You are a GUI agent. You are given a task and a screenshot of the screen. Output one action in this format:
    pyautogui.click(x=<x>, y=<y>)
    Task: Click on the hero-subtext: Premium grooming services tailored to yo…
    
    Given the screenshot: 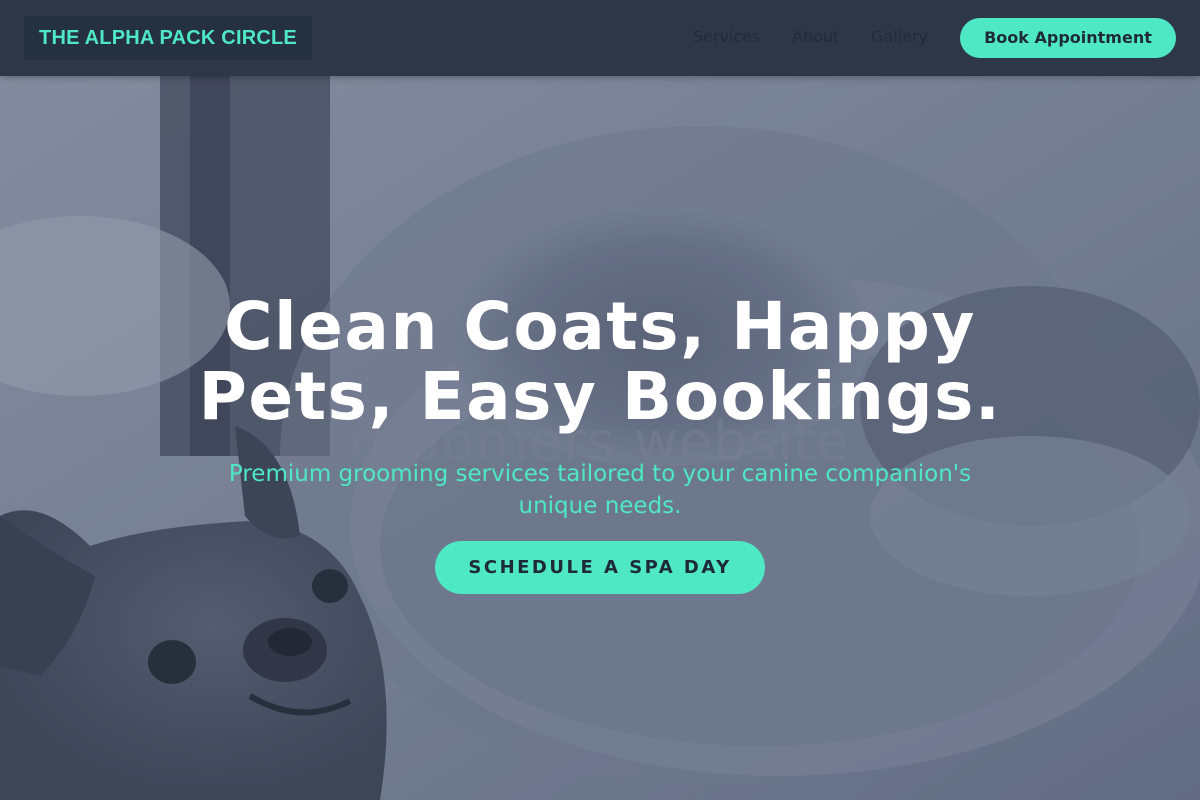 What is the action you would take?
    pyautogui.click(x=600, y=490)
    